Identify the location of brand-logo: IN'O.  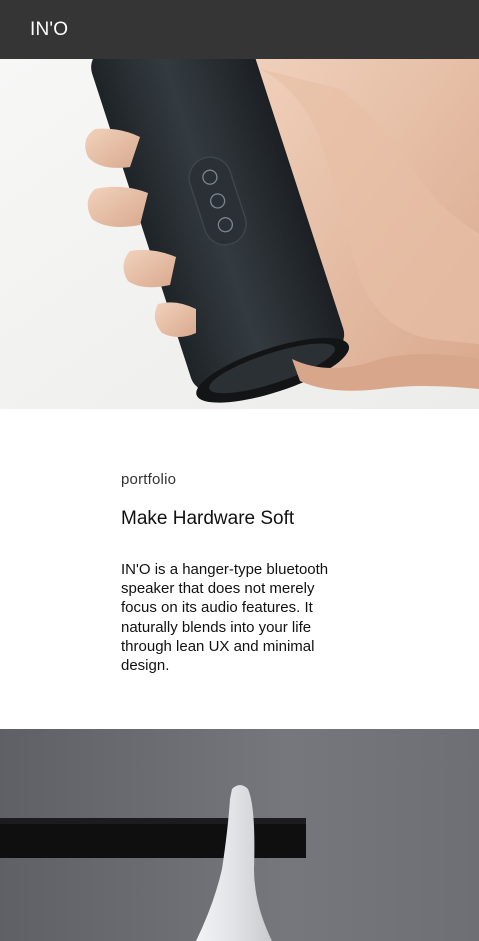
(49, 30).